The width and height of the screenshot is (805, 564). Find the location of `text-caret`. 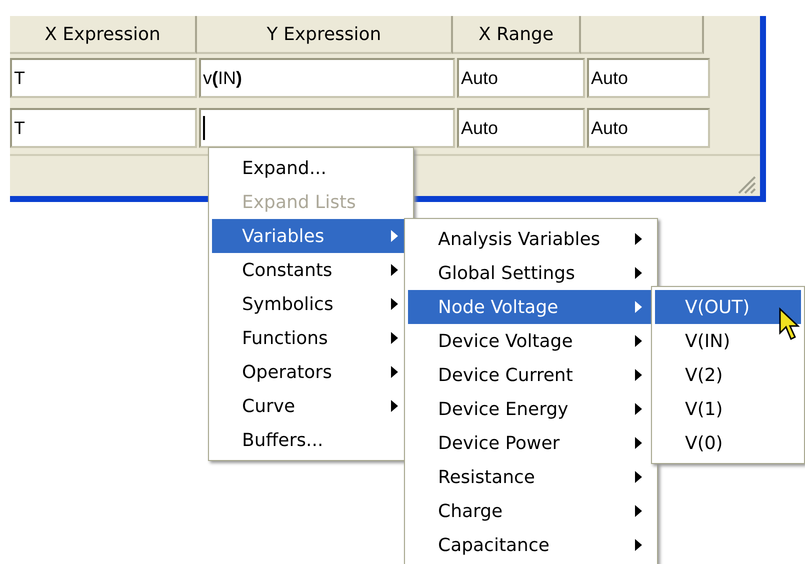

text-caret is located at coordinates (204, 128).